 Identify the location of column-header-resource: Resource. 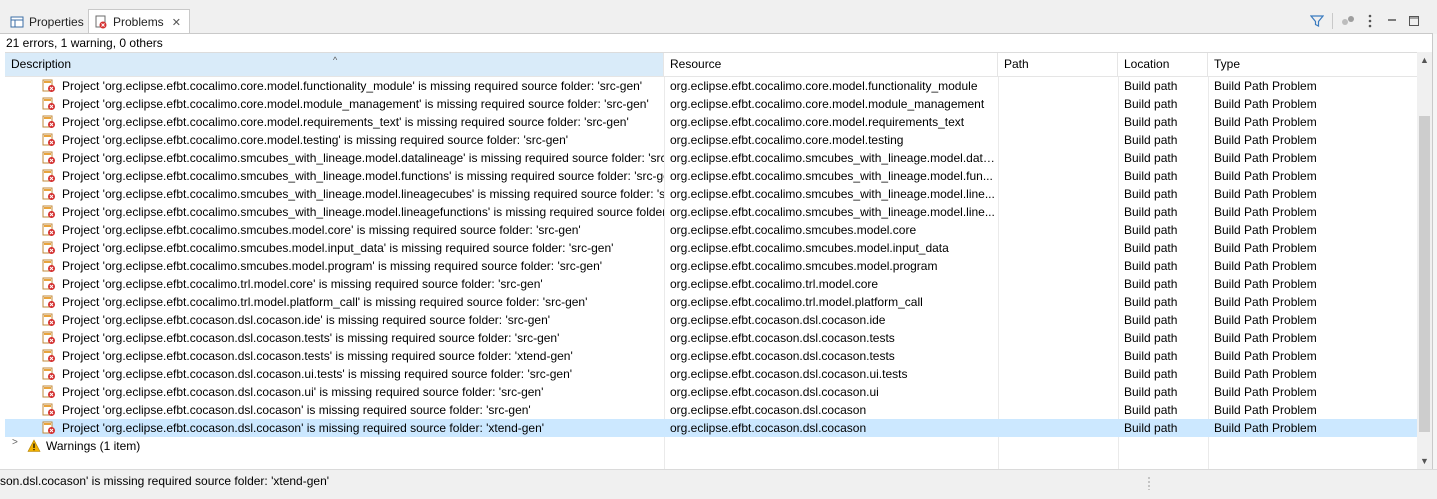
(831, 64).